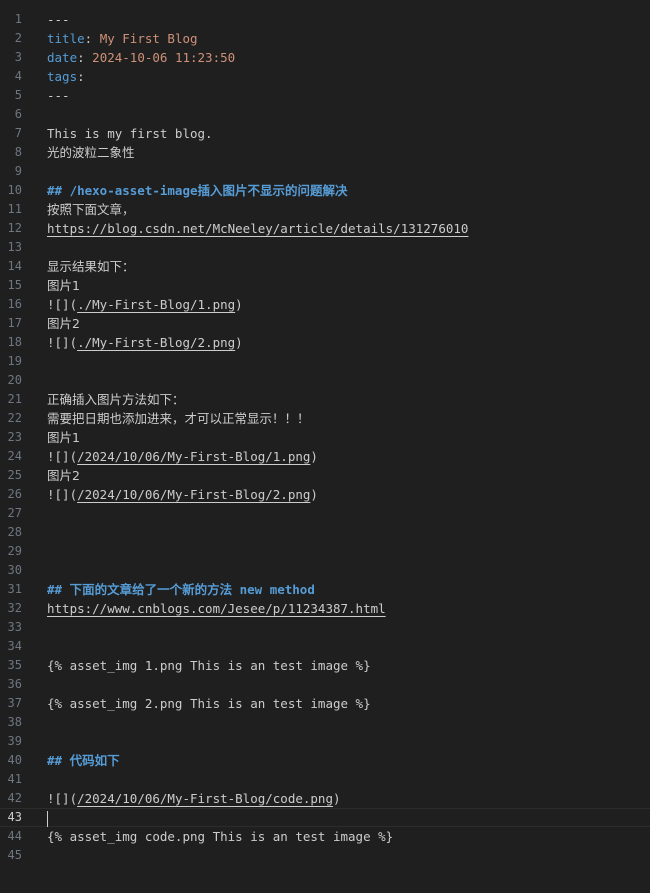 The image size is (650, 893). Describe the element at coordinates (14, 817) in the screenshot. I see `line-number: 43` at that location.